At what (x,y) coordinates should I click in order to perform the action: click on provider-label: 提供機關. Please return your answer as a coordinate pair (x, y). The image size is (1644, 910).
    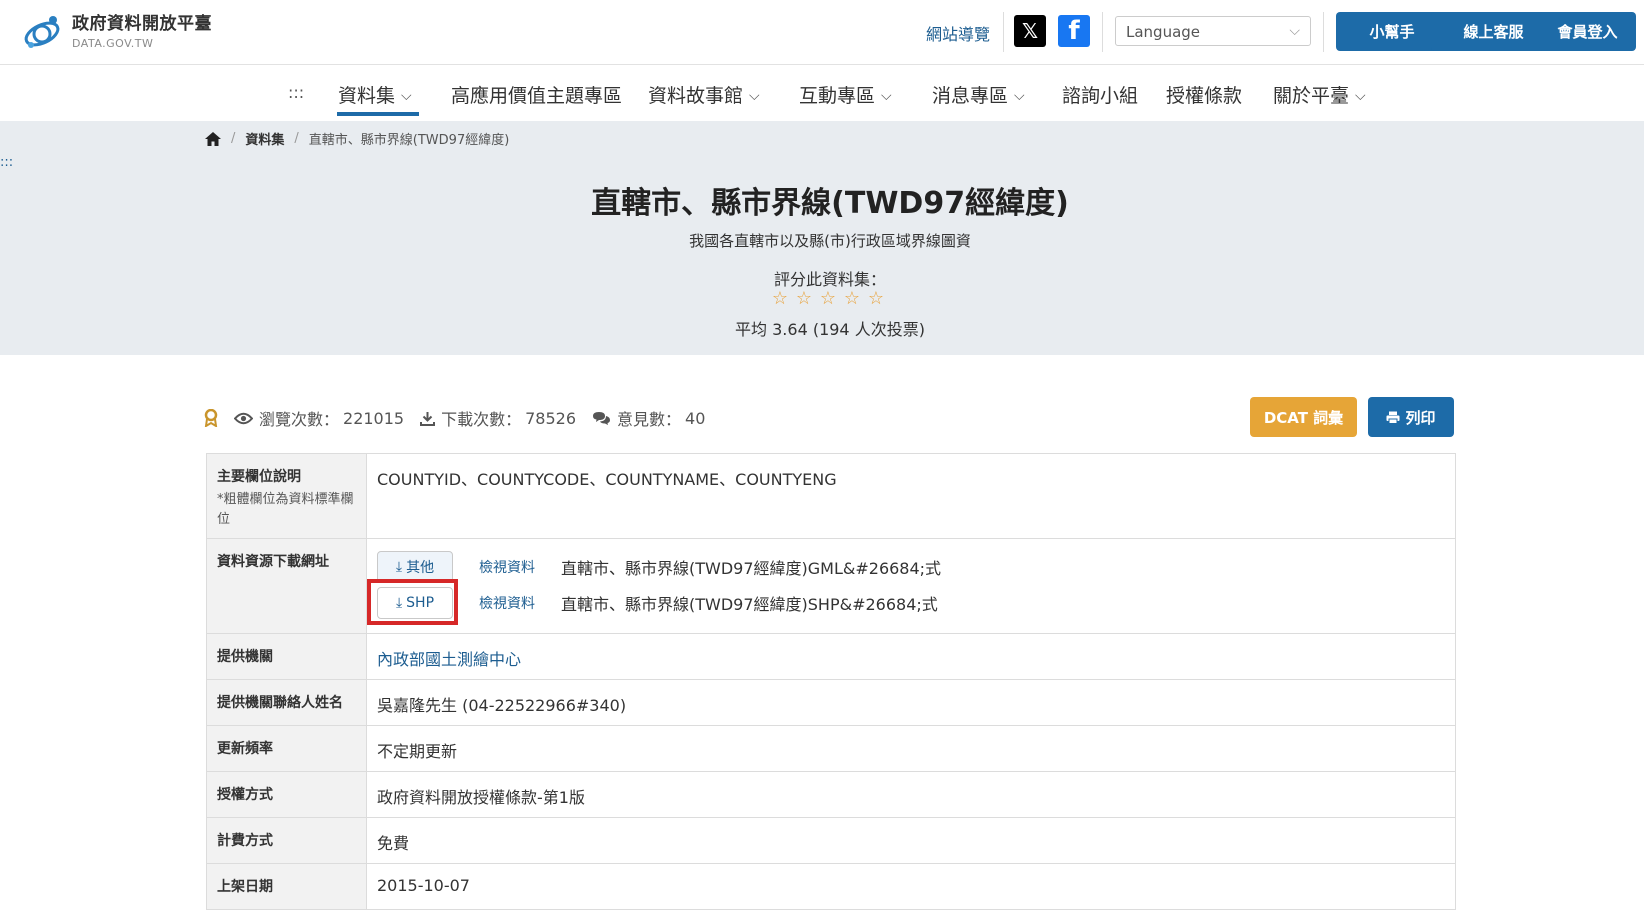
    Looking at the image, I should click on (287, 656).